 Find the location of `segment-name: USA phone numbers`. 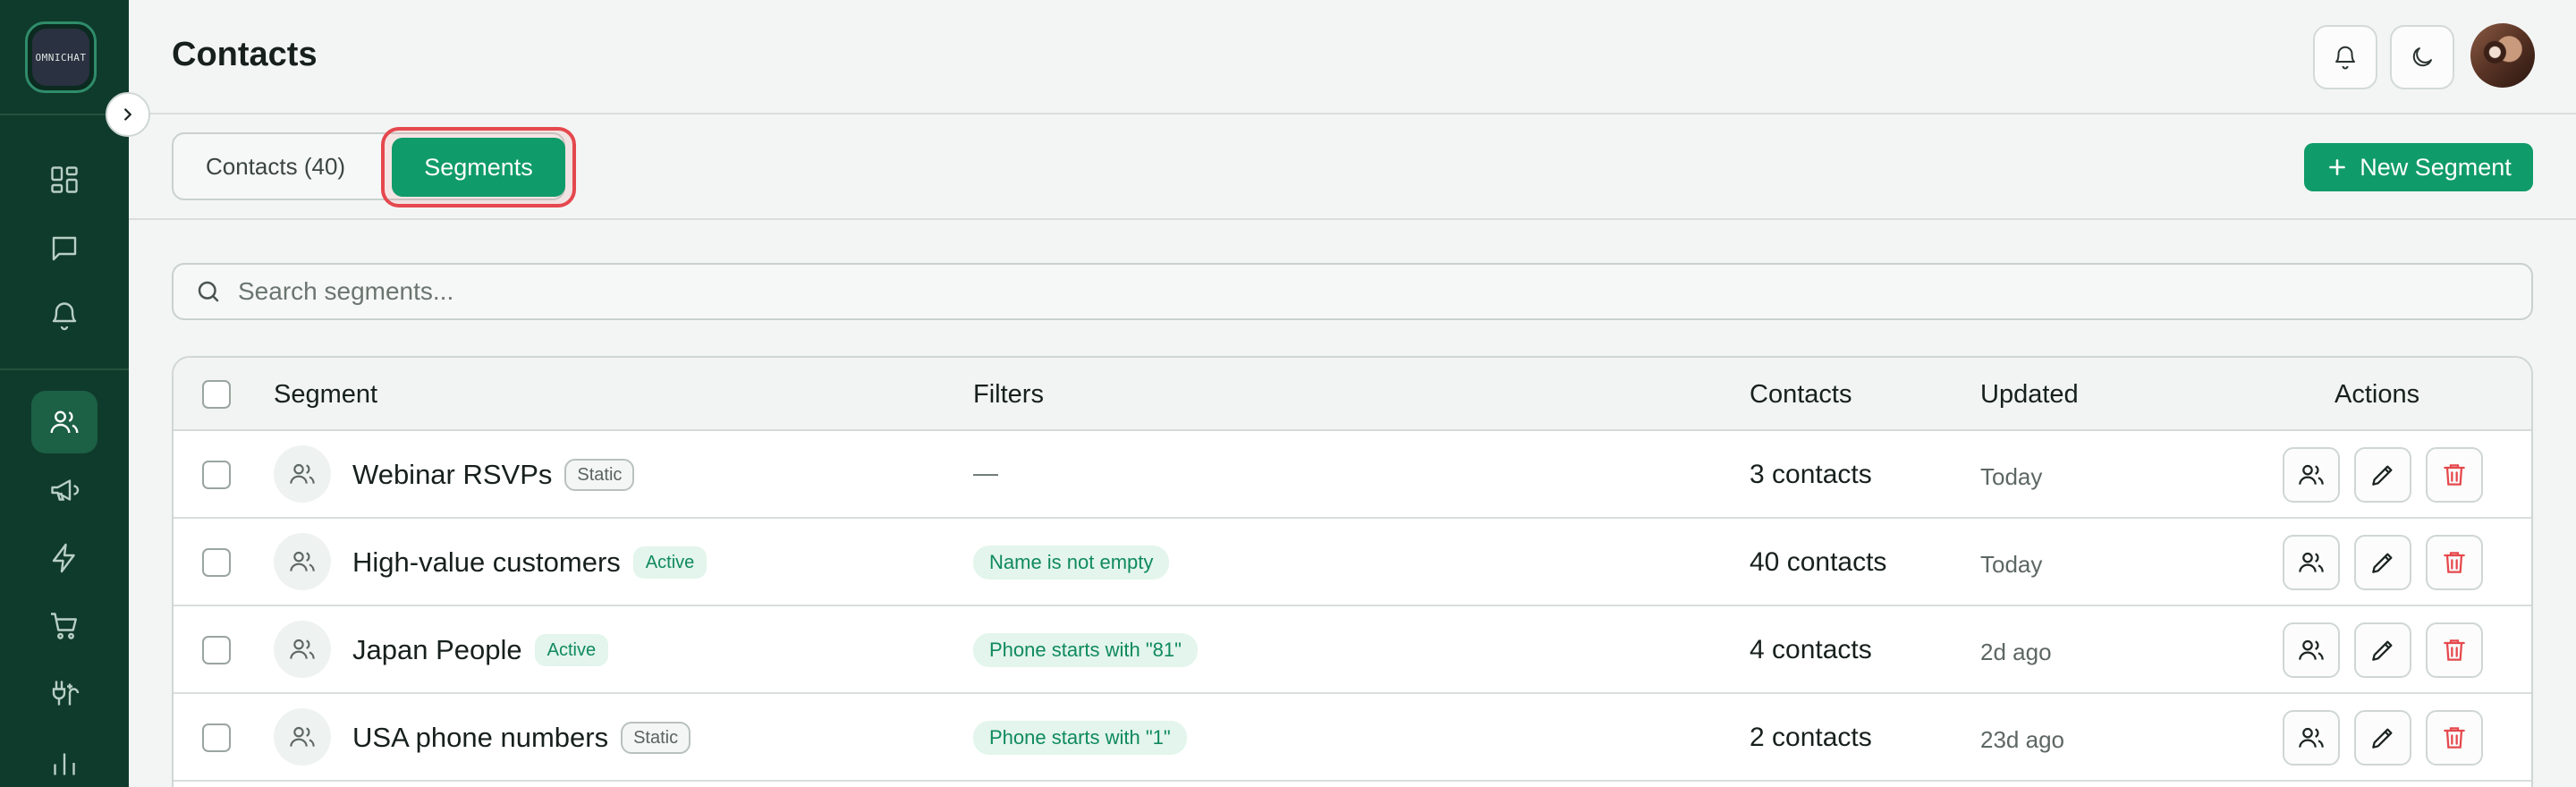

segment-name: USA phone numbers is located at coordinates (480, 737).